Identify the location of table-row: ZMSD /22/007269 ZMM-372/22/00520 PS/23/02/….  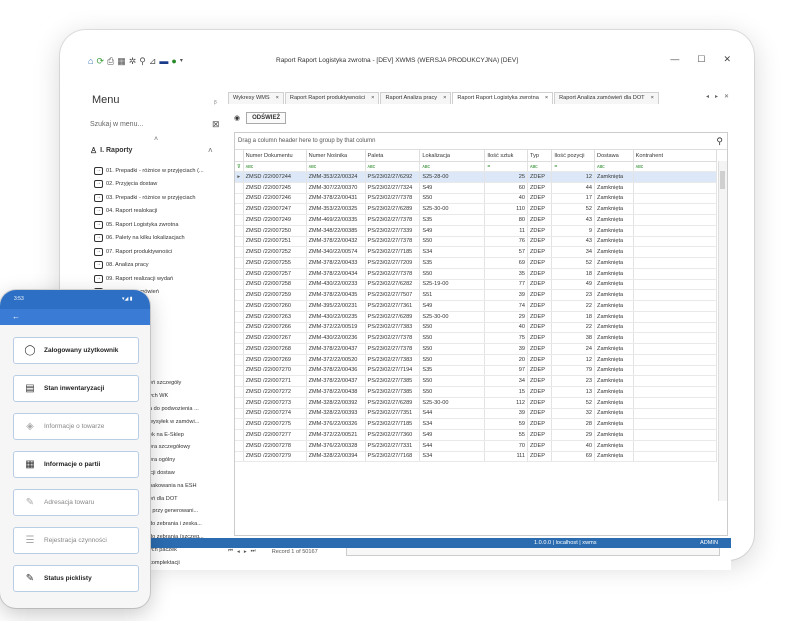
(476, 360).